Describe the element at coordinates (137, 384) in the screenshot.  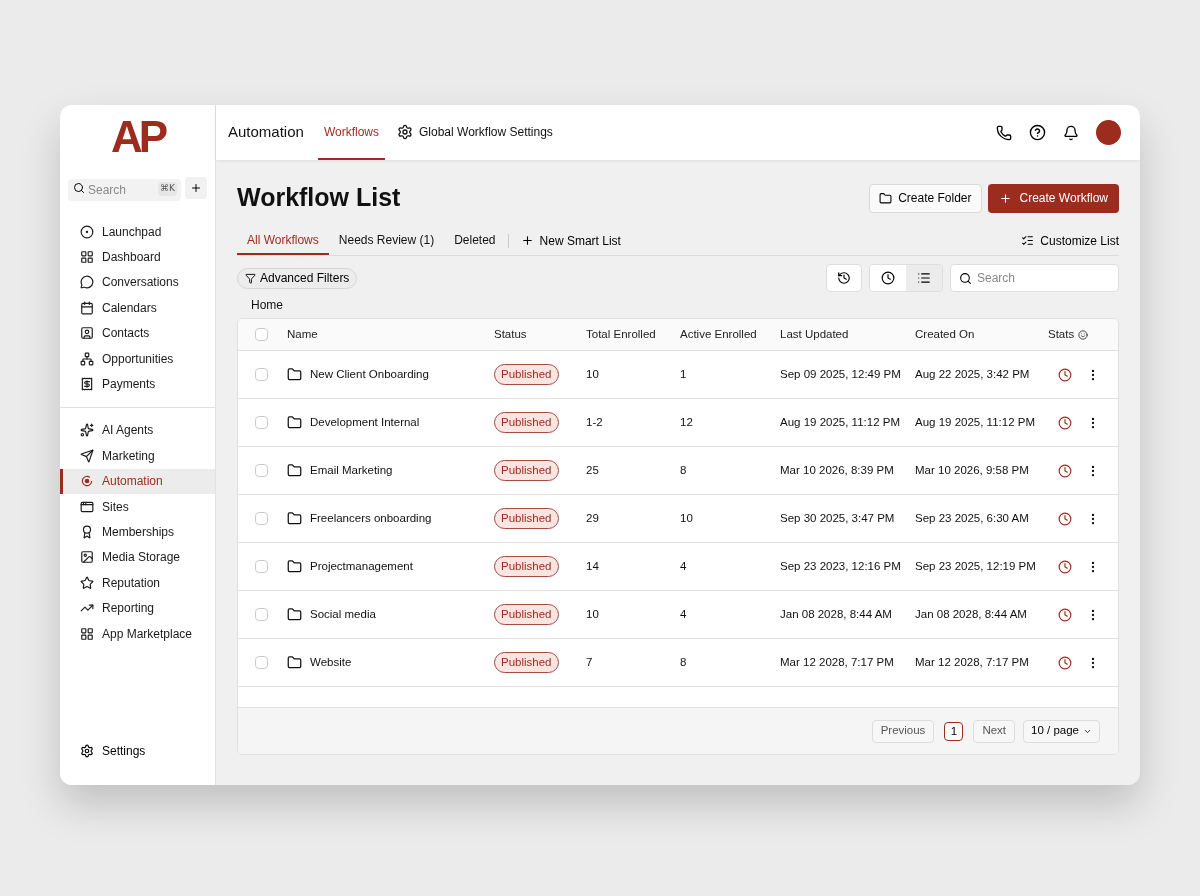
I see `sidebar-item: Payments` at that location.